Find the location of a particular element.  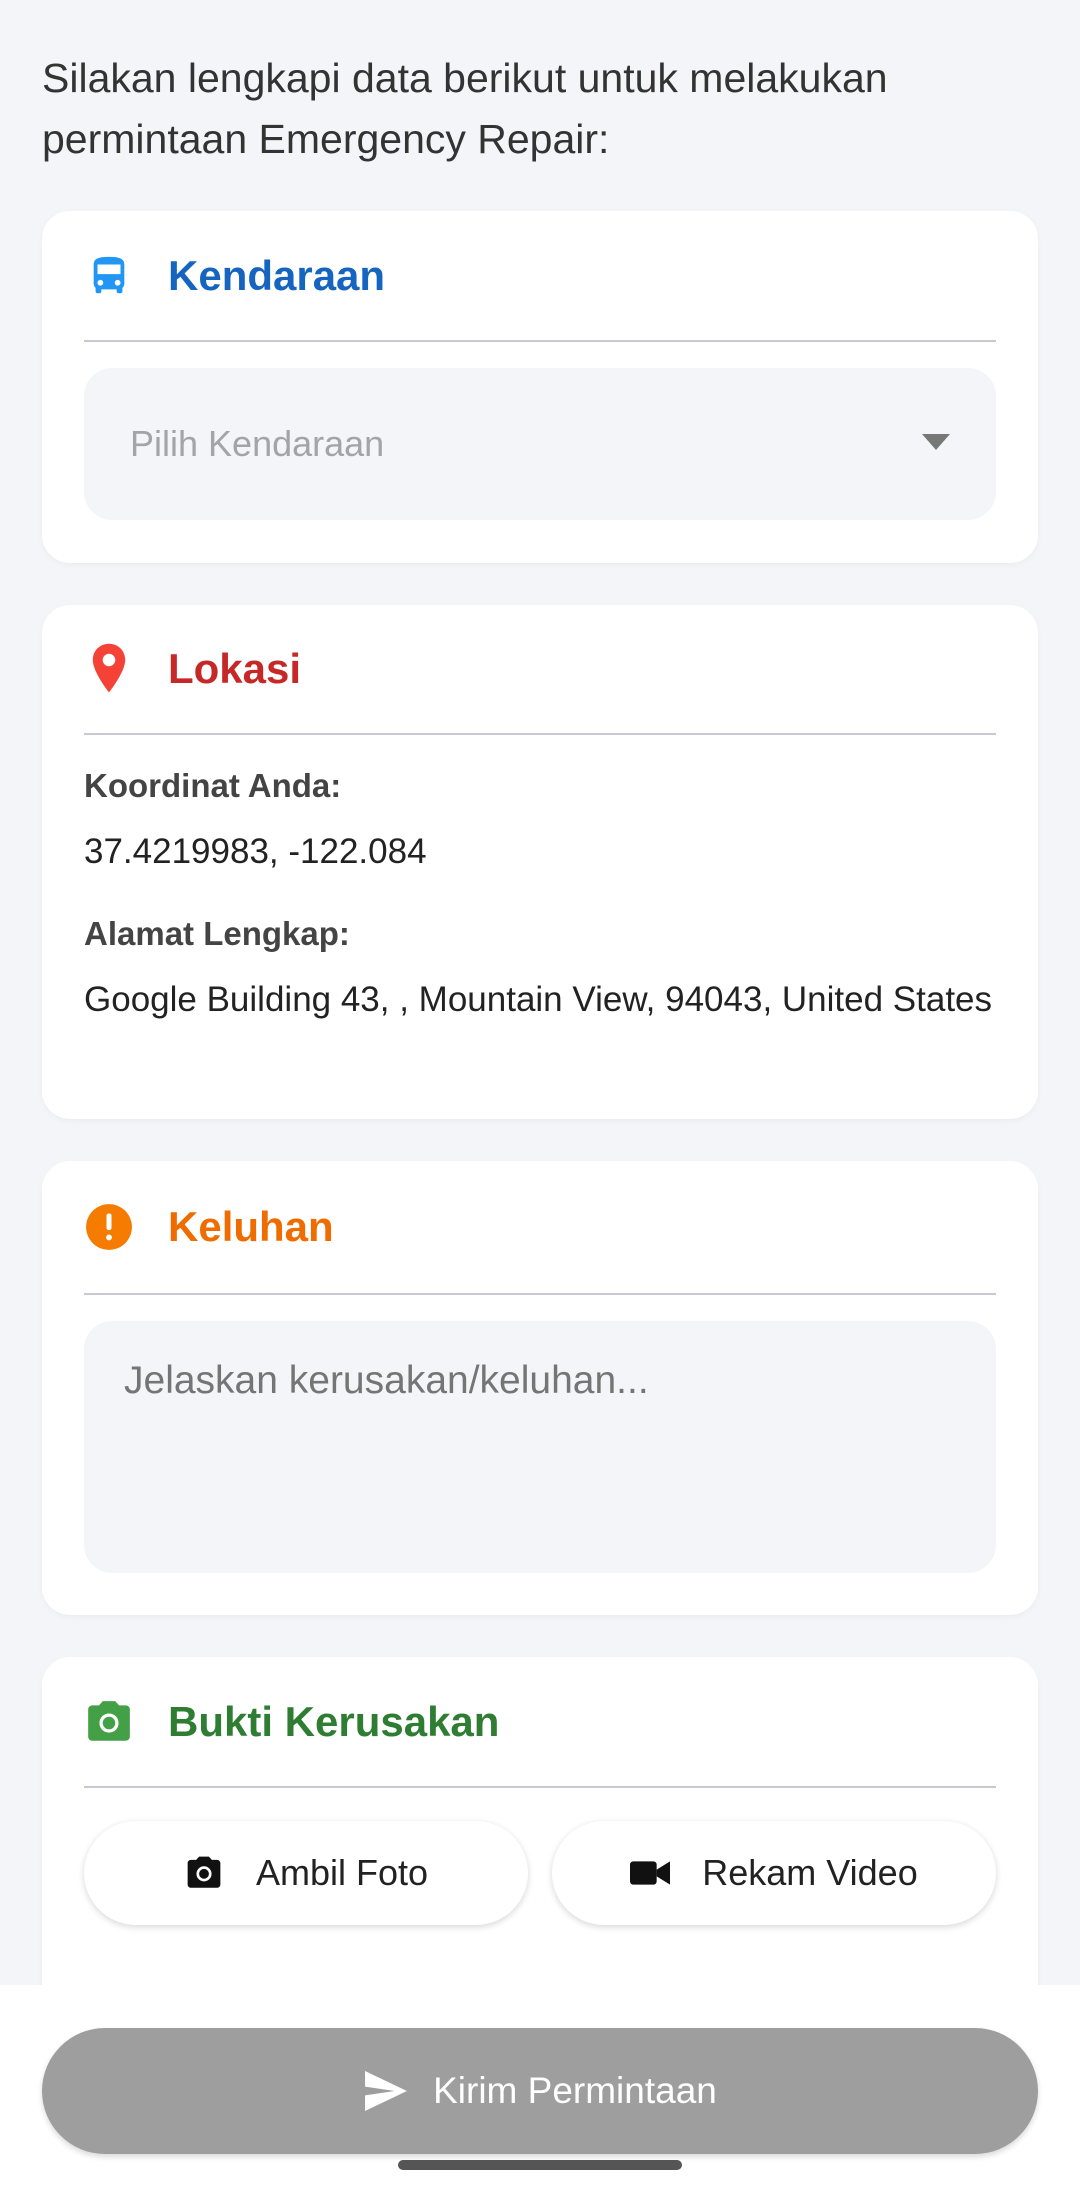

complaint-card-title: Keluhan is located at coordinates (251, 1226).